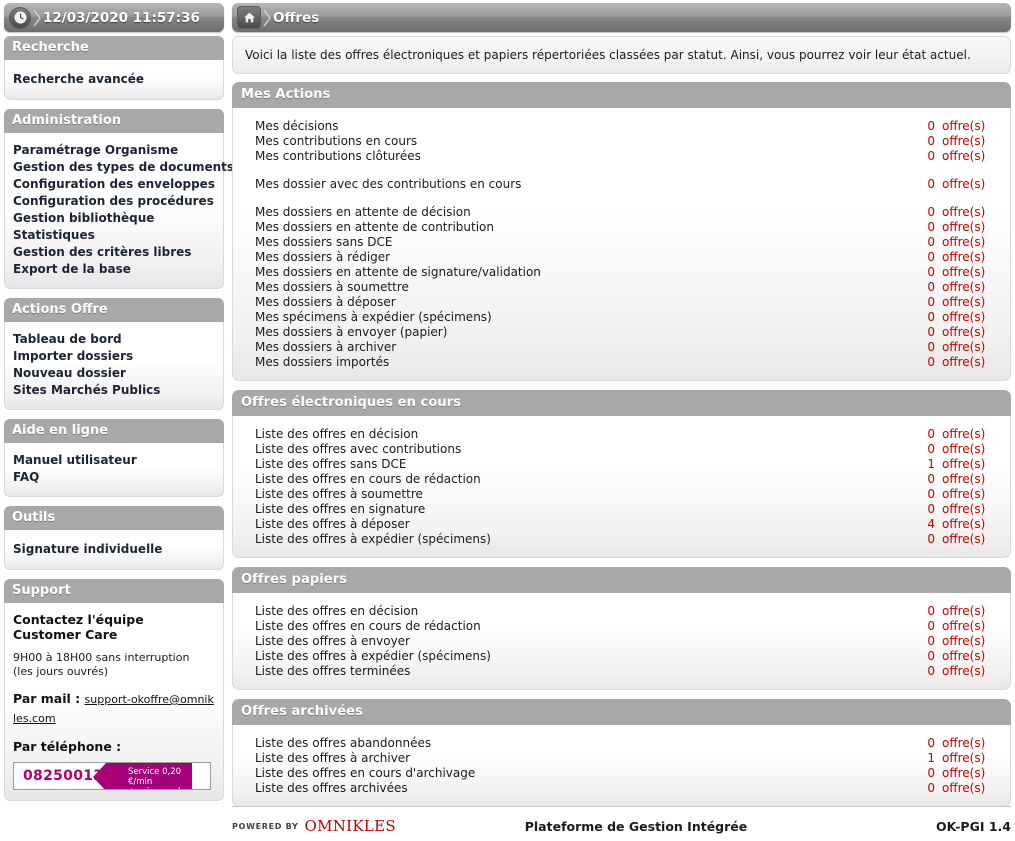 This screenshot has width=1015, height=841. Describe the element at coordinates (621, 671) in the screenshot. I see `list-item: Liste des offres terminées 0 offre(s)` at that location.